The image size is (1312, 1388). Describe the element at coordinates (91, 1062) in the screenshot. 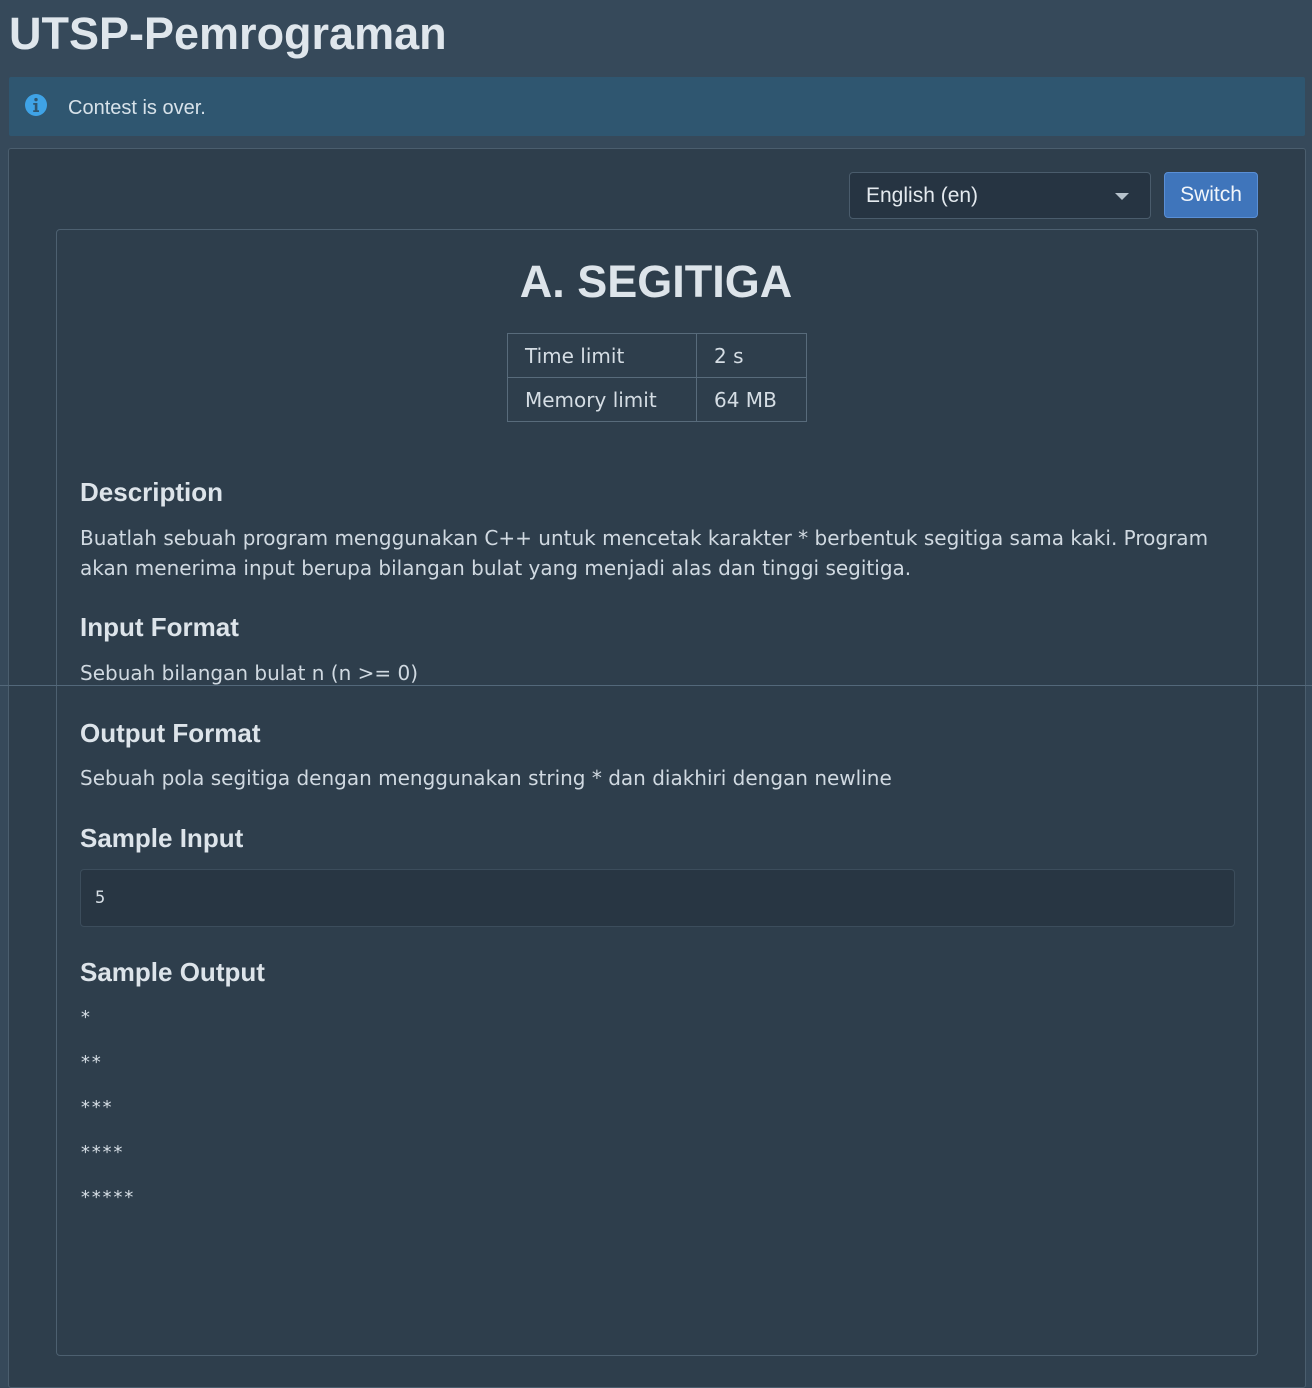

I see `sample-output-line: **` at that location.